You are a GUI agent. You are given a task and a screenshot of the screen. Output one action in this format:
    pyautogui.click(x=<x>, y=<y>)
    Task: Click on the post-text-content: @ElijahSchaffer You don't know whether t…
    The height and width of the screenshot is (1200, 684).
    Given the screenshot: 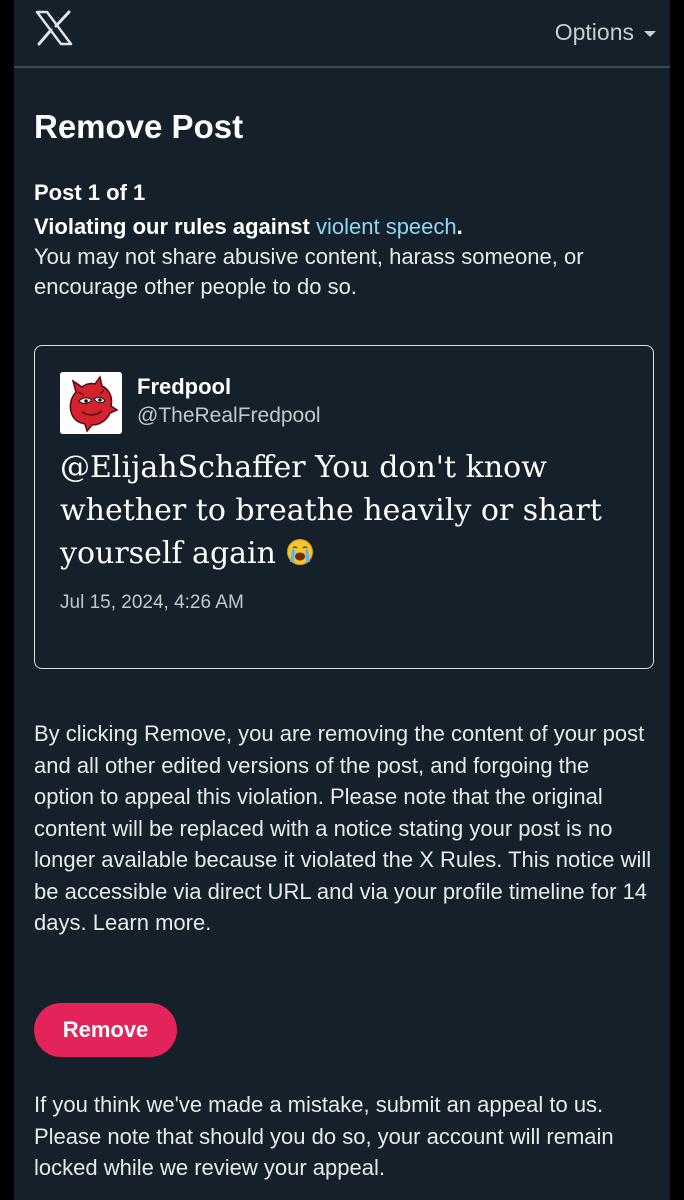 What is the action you would take?
    pyautogui.click(x=331, y=510)
    